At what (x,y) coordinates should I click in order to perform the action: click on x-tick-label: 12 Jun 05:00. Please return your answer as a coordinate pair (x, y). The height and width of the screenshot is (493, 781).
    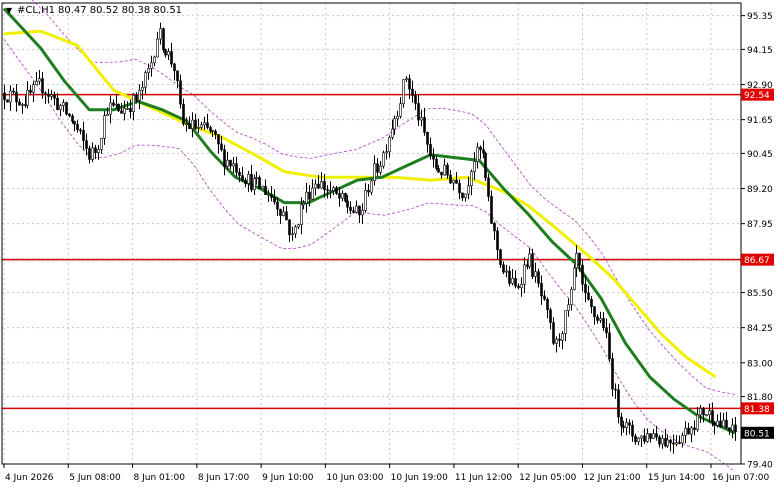
    Looking at the image, I should click on (547, 478).